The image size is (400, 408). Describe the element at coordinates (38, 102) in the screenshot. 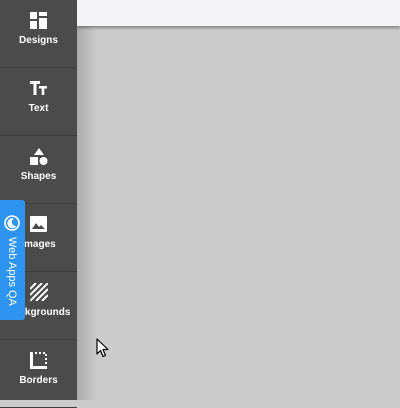

I see `sidebar-item-text: Text` at that location.